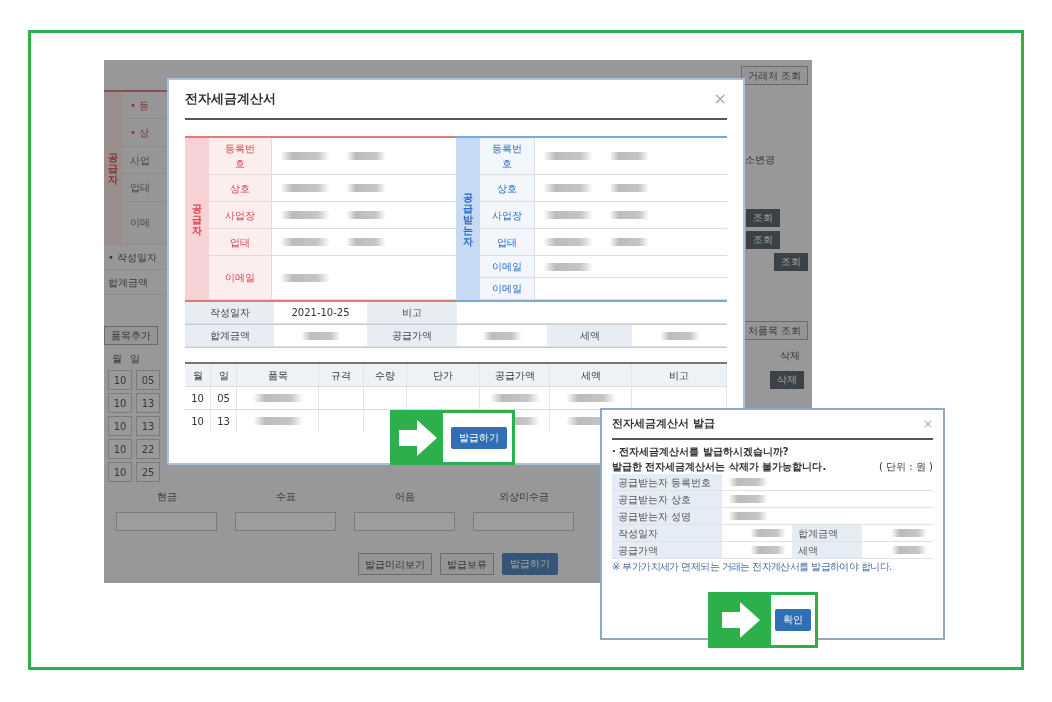 This screenshot has height=702, width=1052. What do you see at coordinates (240, 215) in the screenshot?
I see `field-label: 사업장` at bounding box center [240, 215].